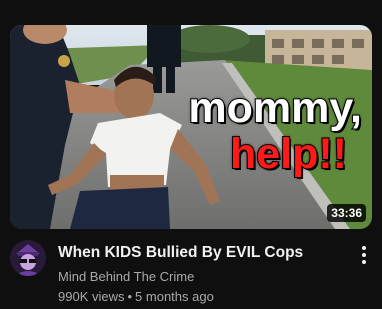 The image size is (382, 309). I want to click on video-metadata: 990K views • 5 months ago, so click(136, 297).